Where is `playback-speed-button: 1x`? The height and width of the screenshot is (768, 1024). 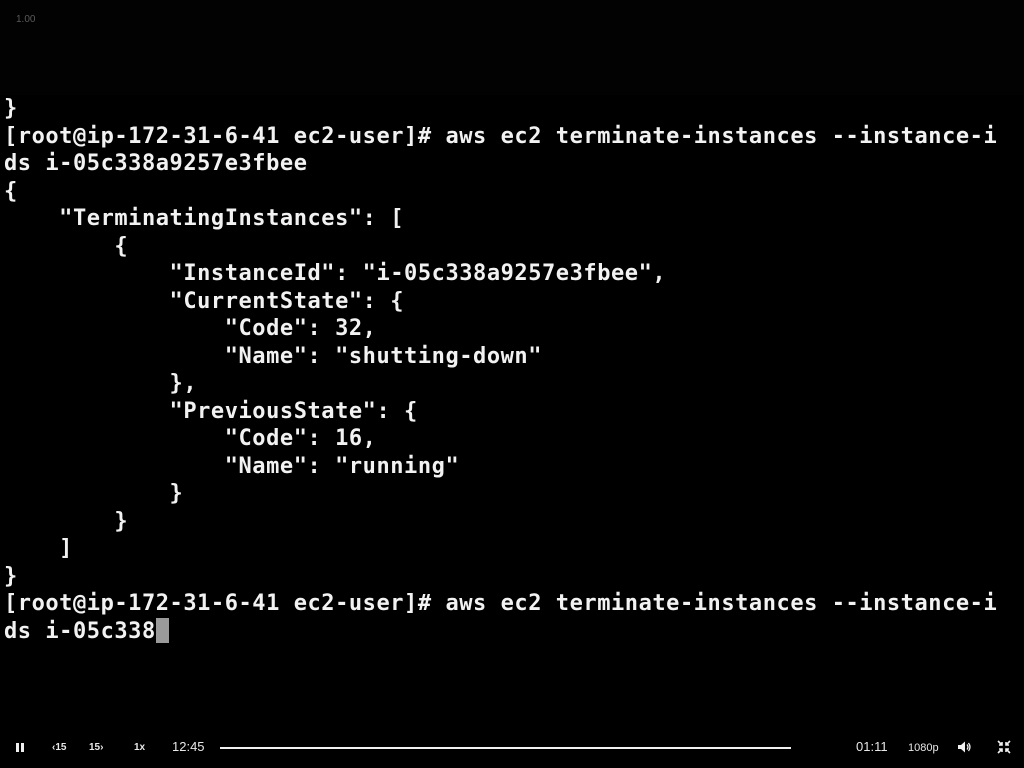 playback-speed-button: 1x is located at coordinates (139, 748).